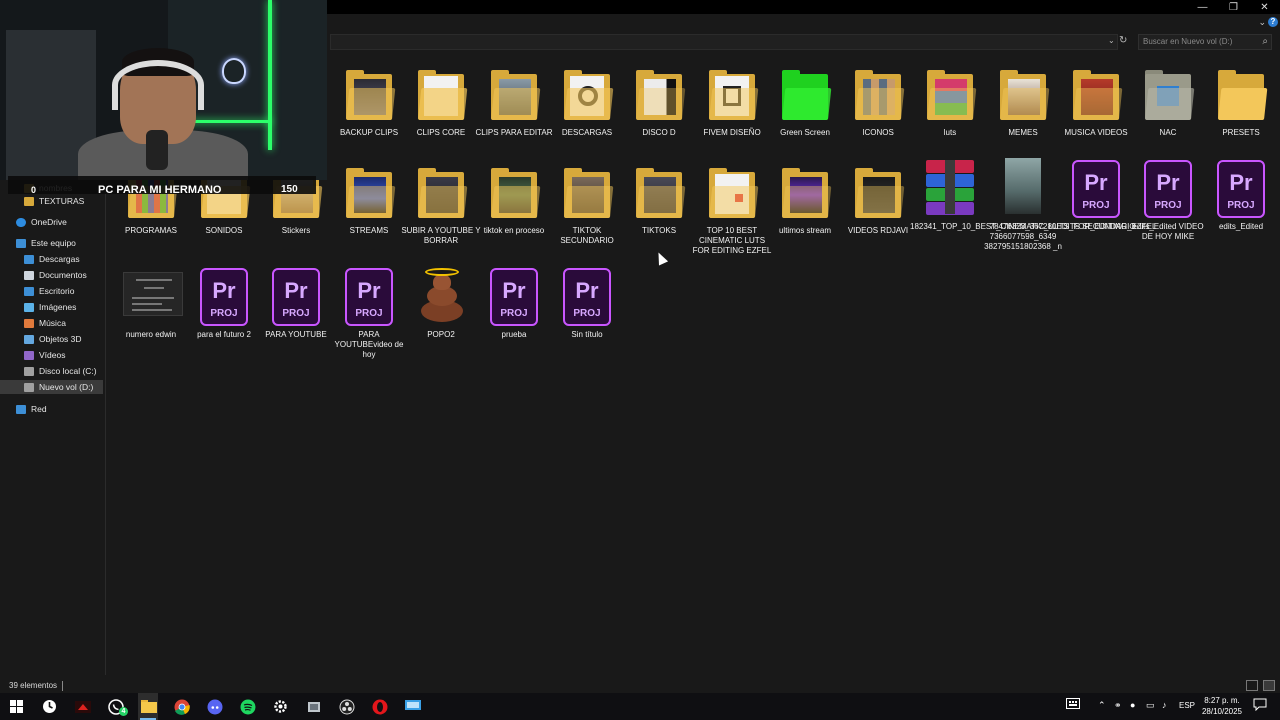 This screenshot has width=1280, height=720. What do you see at coordinates (724, 42) in the screenshot?
I see `address-field` at bounding box center [724, 42].